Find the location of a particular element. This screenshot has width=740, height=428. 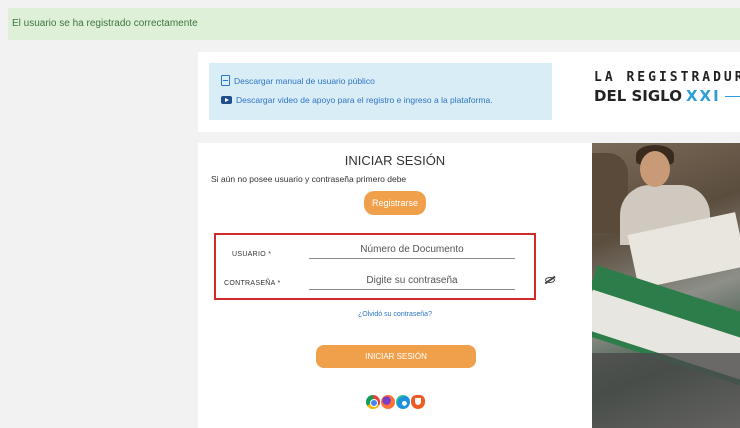

pdf-icon is located at coordinates (225, 80).